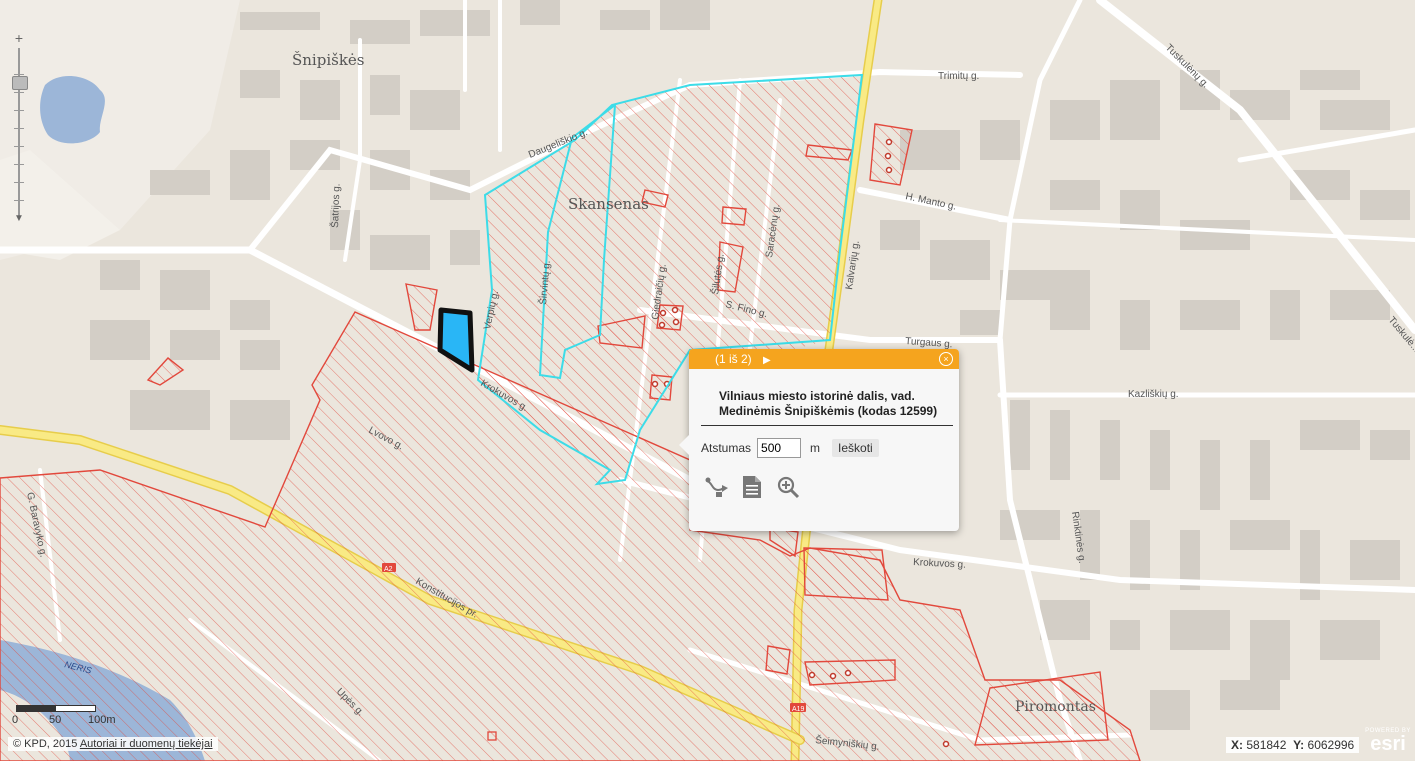 This screenshot has width=1415, height=761. What do you see at coordinates (779, 448) in the screenshot?
I see `distance-input` at bounding box center [779, 448].